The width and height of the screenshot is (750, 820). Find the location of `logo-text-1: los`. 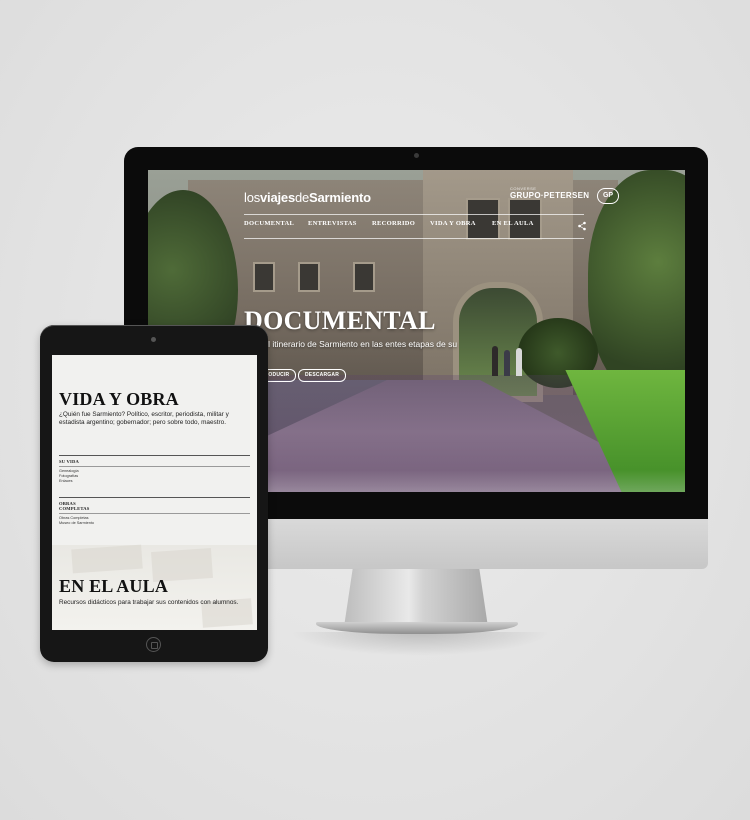

logo-text-1: los is located at coordinates (252, 197).